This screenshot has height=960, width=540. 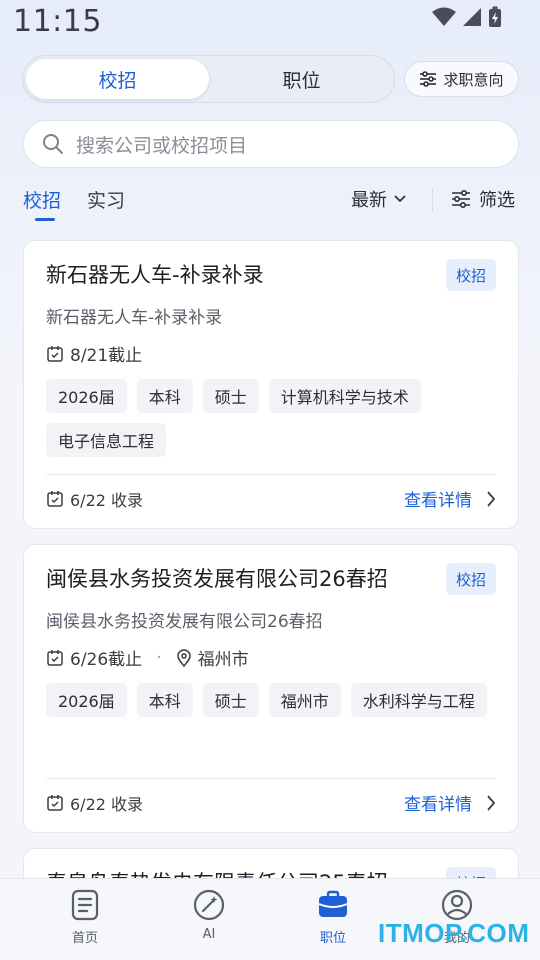 What do you see at coordinates (333, 903) in the screenshot?
I see `briefcase-icon` at bounding box center [333, 903].